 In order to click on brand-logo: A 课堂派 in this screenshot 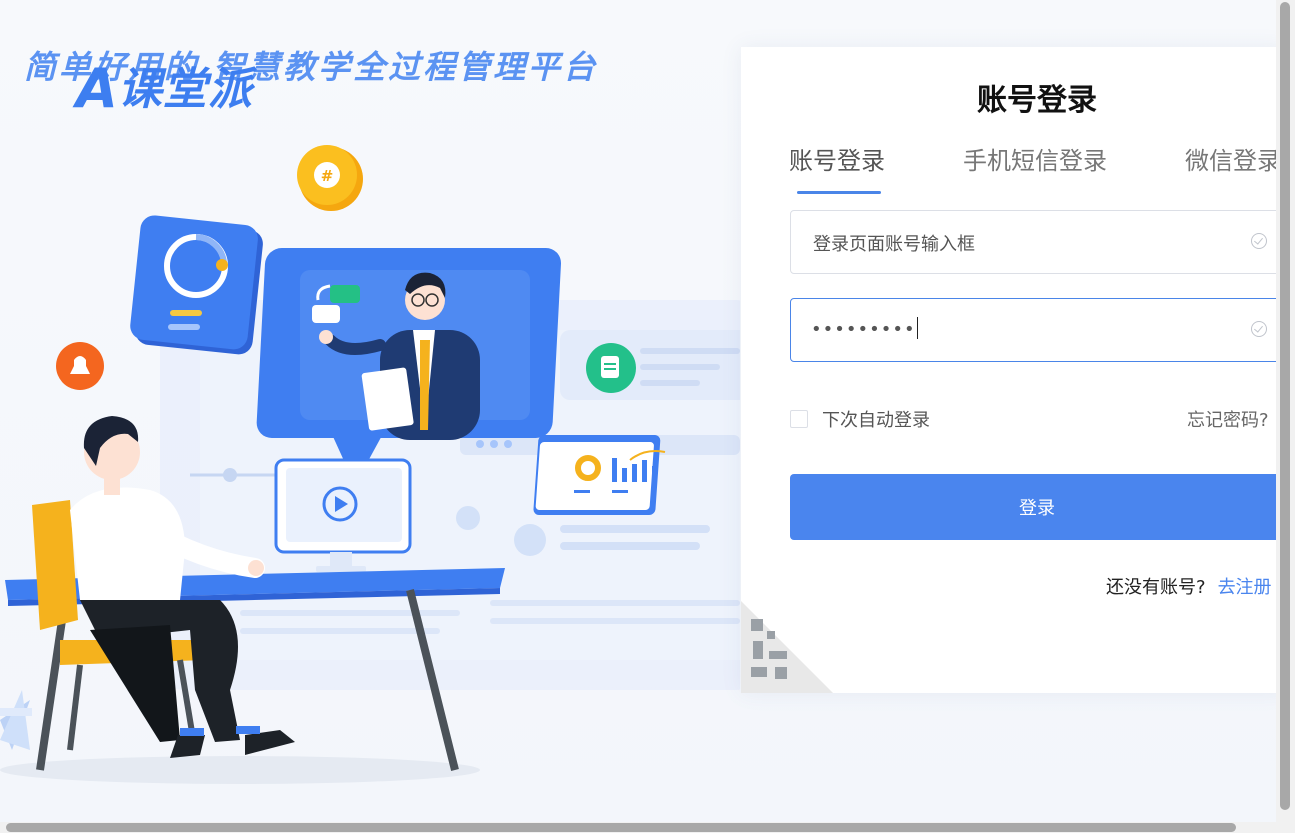, I will do `click(164, 88)`.